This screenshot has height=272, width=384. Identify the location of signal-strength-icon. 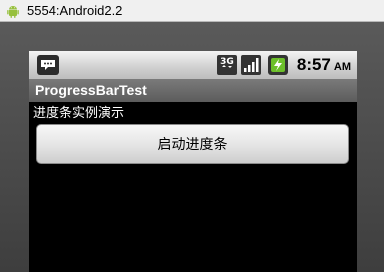
(251, 65).